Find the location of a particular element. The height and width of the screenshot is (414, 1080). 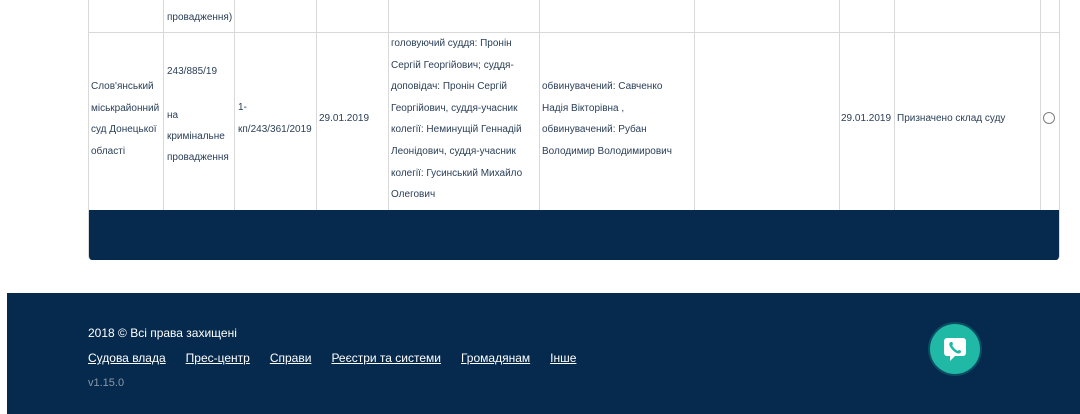

proceeding-line: кп/243/361/2019 is located at coordinates (275, 129).